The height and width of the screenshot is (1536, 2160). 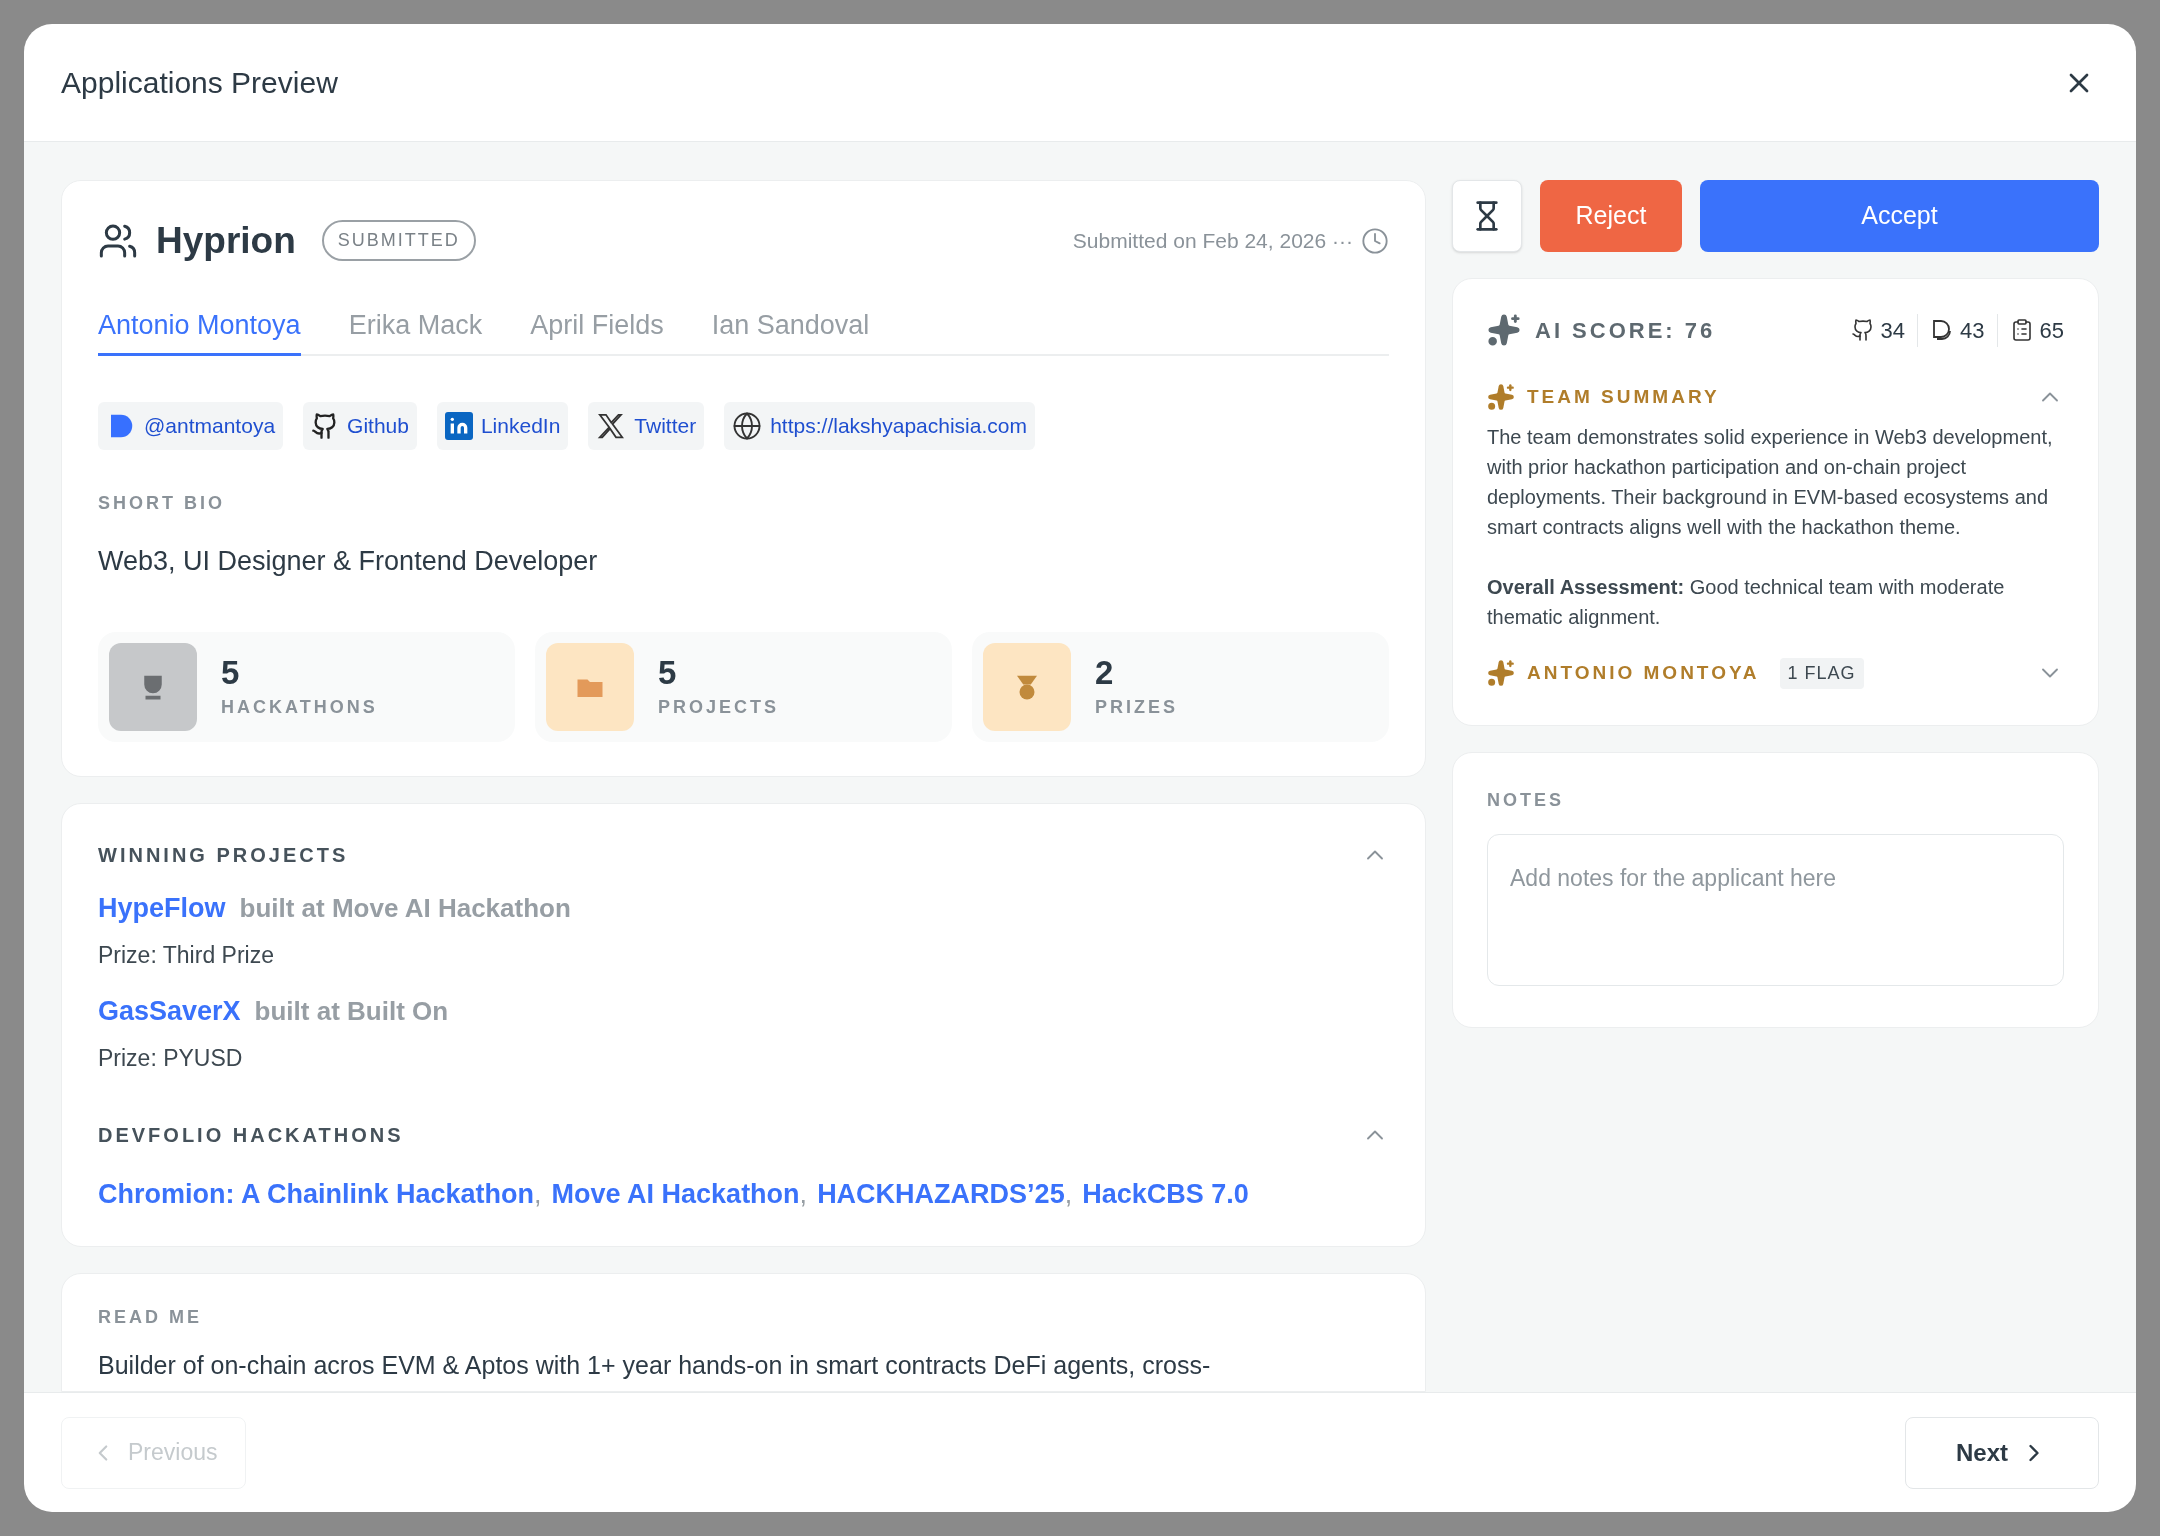 What do you see at coordinates (719, 707) in the screenshot?
I see `stat-label: PROJECTS` at bounding box center [719, 707].